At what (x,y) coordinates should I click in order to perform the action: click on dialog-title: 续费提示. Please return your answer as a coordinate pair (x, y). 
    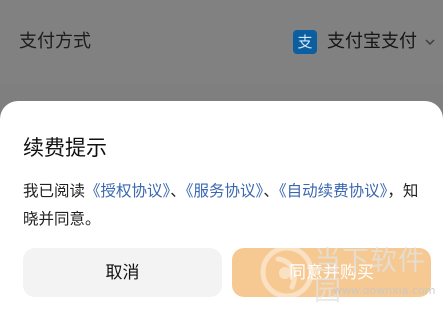
    Looking at the image, I should click on (65, 148).